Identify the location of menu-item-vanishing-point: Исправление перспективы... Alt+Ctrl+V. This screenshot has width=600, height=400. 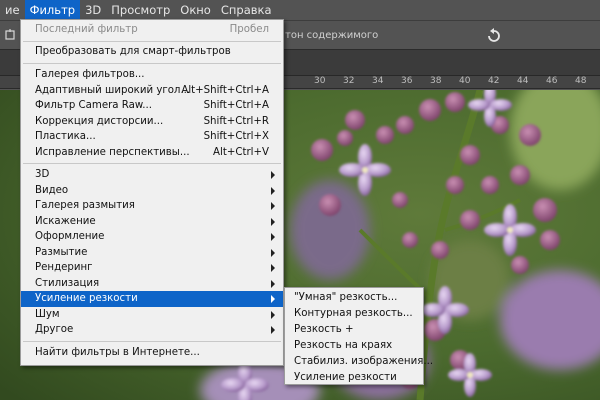
(152, 153).